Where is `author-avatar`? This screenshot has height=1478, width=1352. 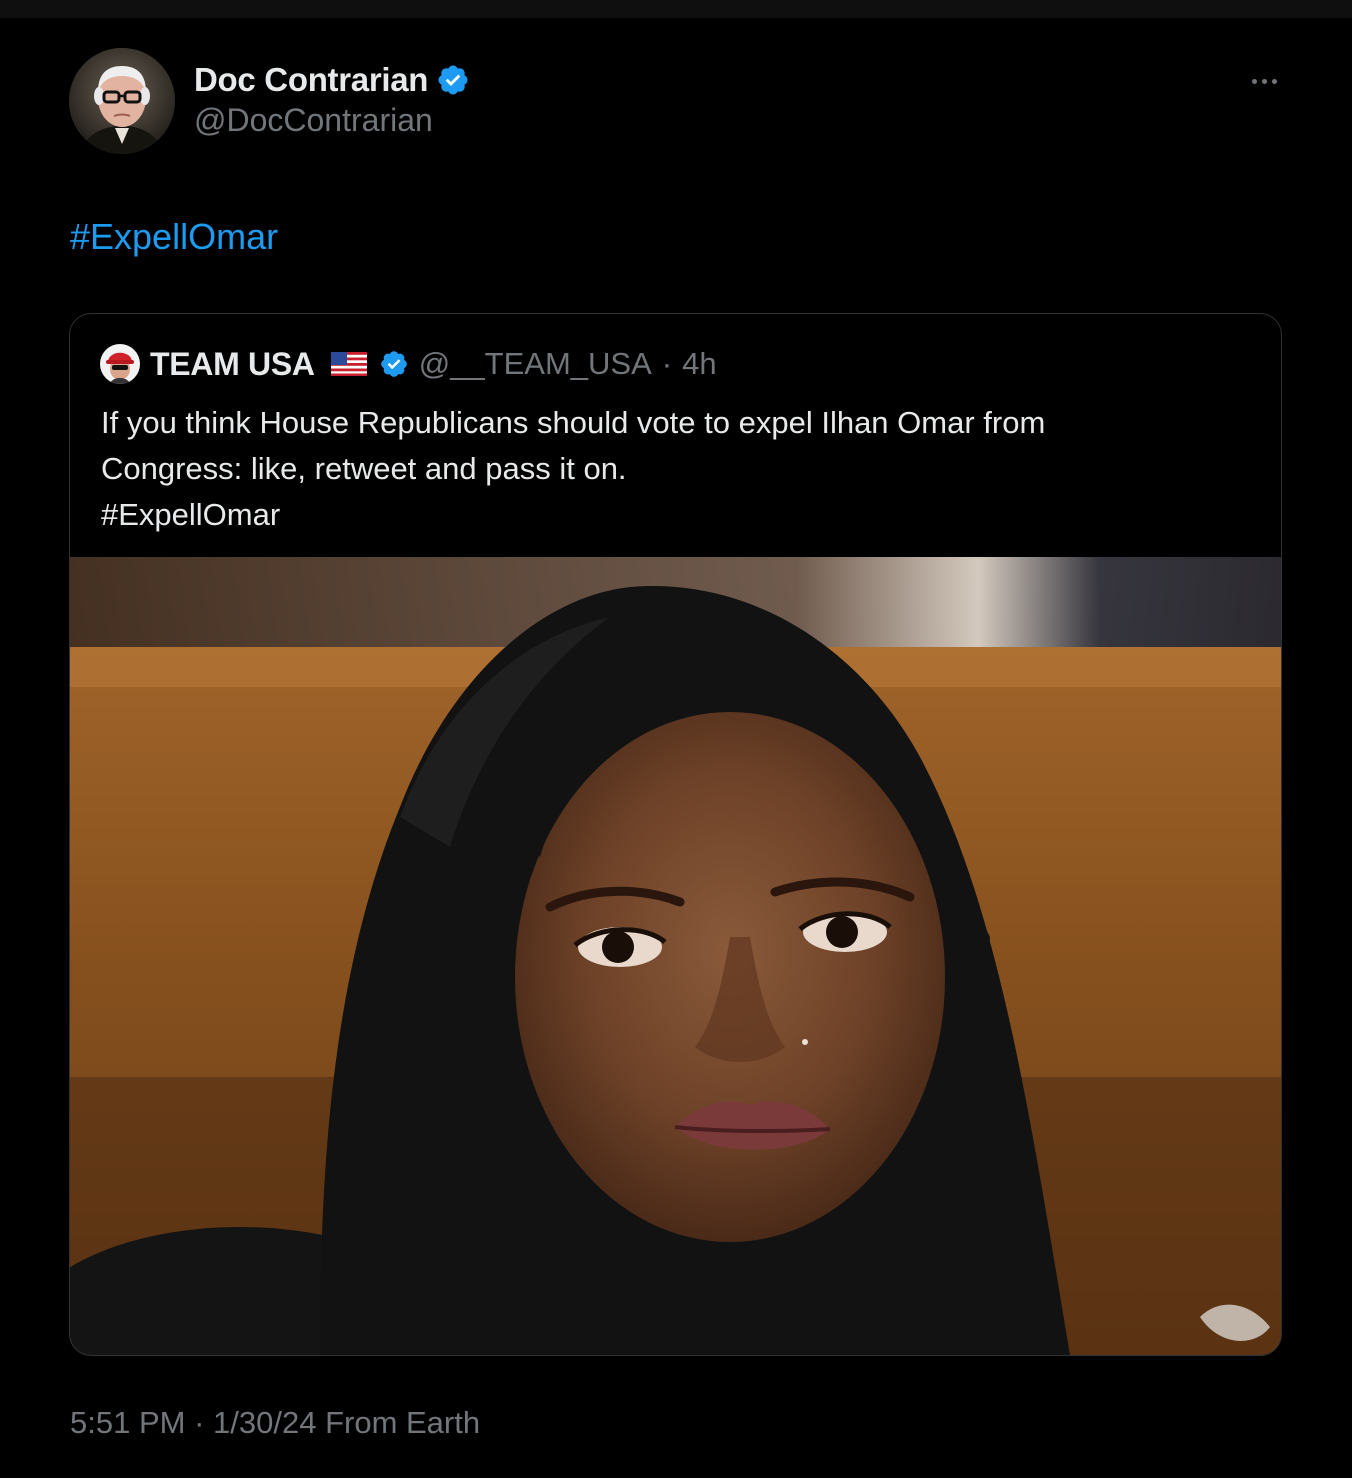 author-avatar is located at coordinates (122, 101).